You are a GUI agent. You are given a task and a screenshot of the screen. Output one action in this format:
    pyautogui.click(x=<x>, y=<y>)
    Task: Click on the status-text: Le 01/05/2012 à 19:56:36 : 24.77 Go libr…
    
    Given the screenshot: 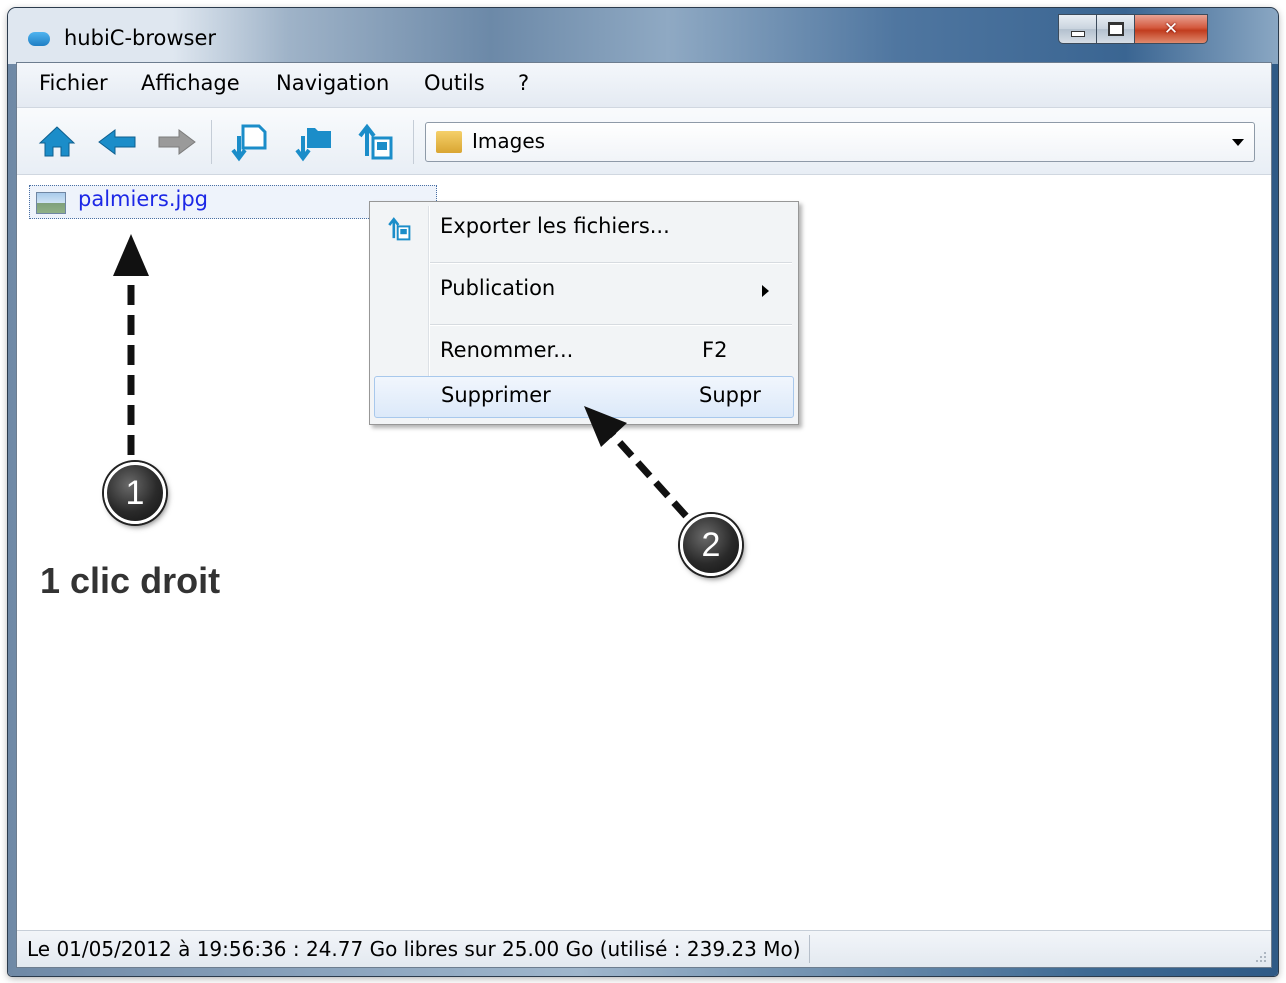 What is the action you would take?
    pyautogui.click(x=414, y=949)
    